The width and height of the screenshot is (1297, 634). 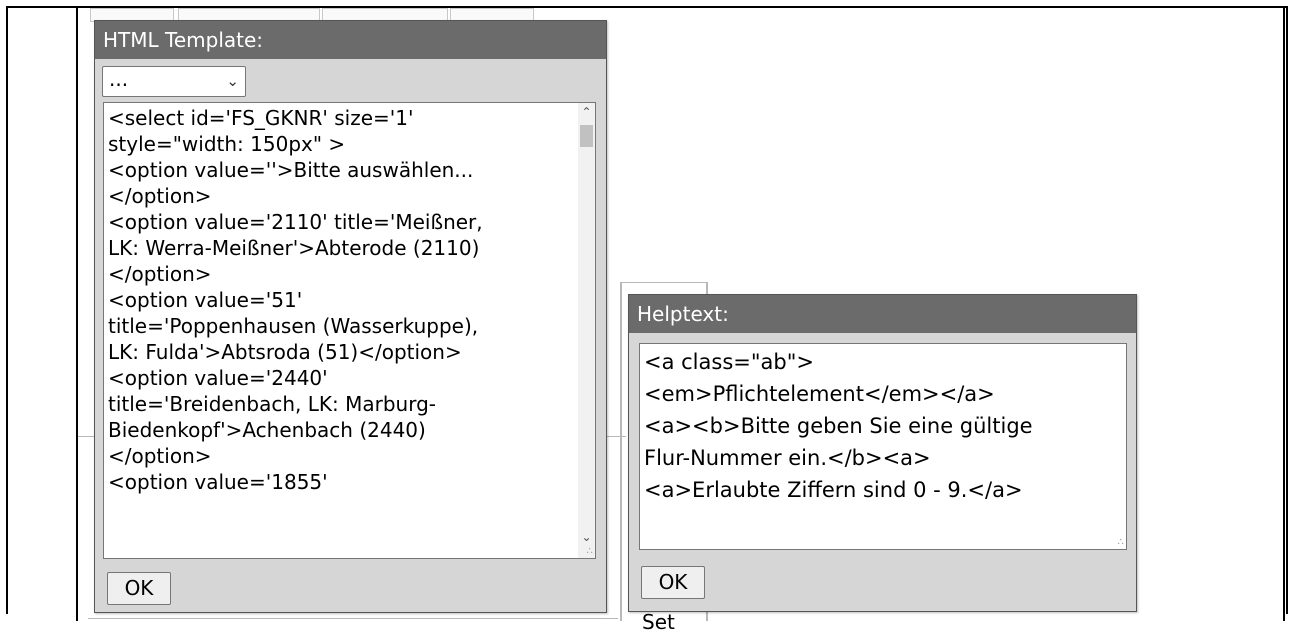 I want to click on template-ok-button: OK, so click(x=139, y=588).